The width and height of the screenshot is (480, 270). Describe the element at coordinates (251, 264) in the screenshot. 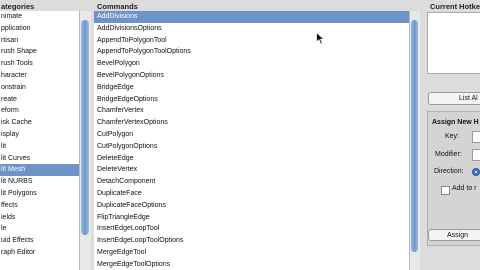

I see `command-item: MergeEdgeToolOptions` at that location.